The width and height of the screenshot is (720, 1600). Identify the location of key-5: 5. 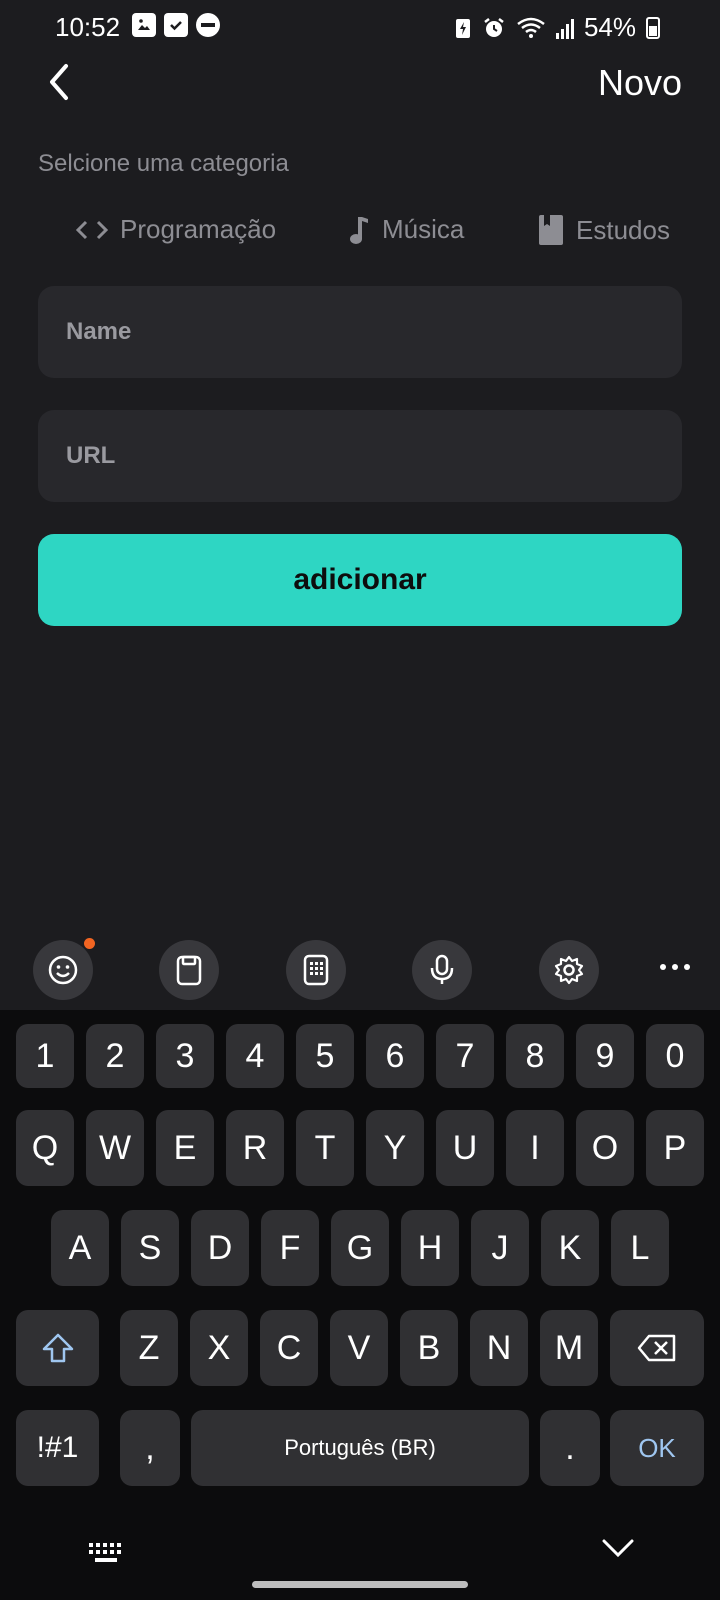
(325, 1056).